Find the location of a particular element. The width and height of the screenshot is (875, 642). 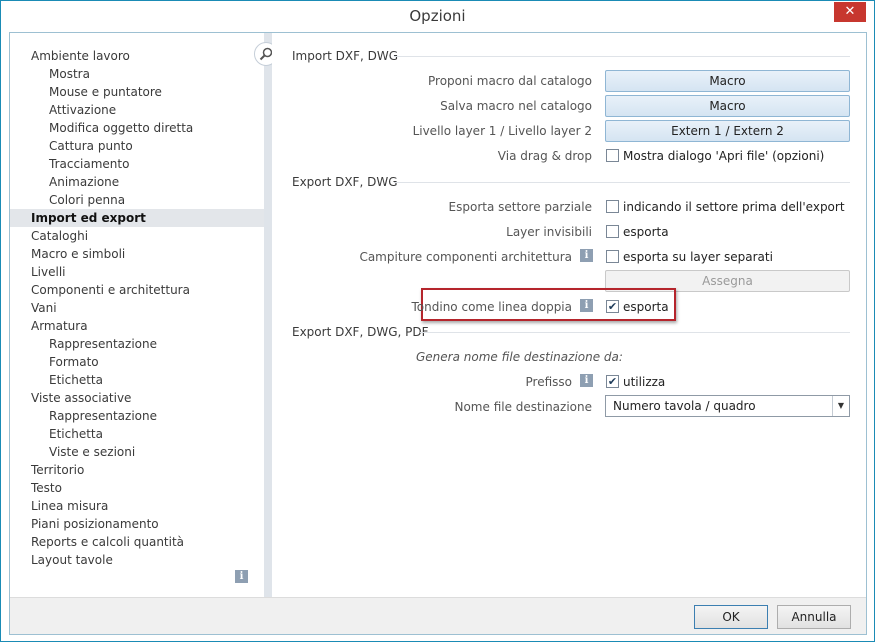

settore-option-label: indicando il settore prima dell'export is located at coordinates (734, 207).